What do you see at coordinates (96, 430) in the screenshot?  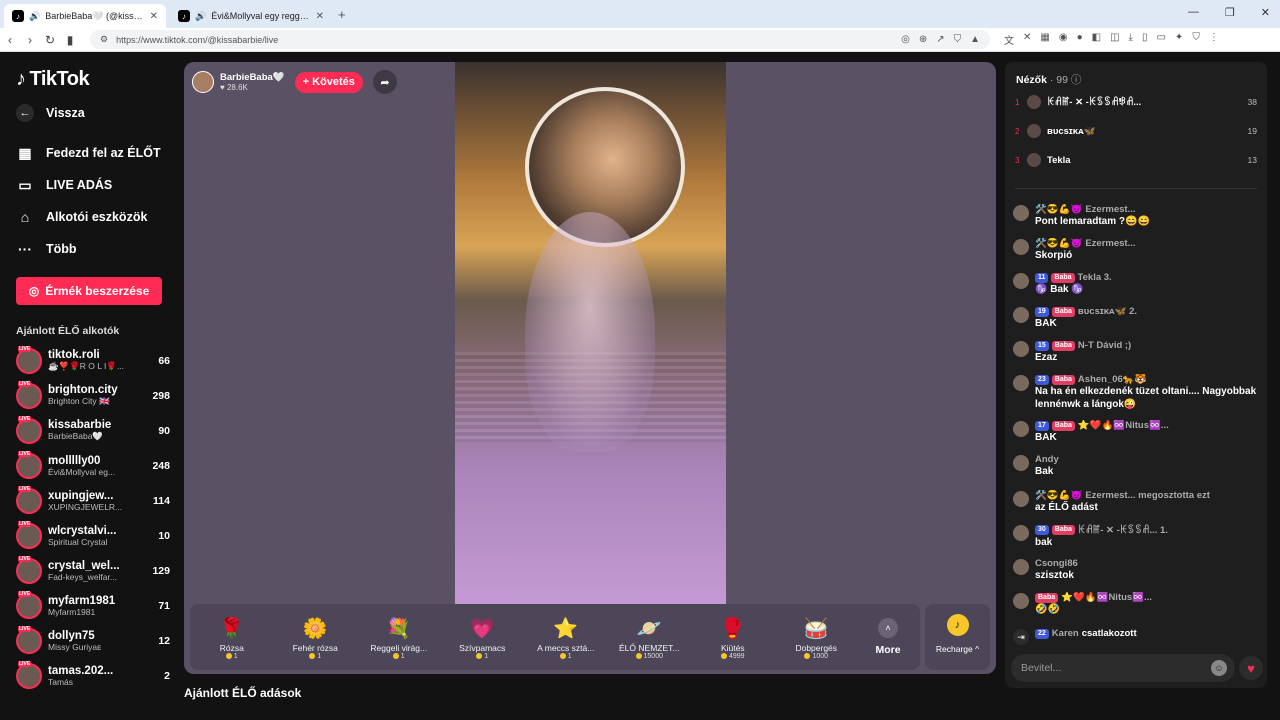 I see `creator-item: LIVE kissabarbie BarbieBaba🤍 90` at bounding box center [96, 430].